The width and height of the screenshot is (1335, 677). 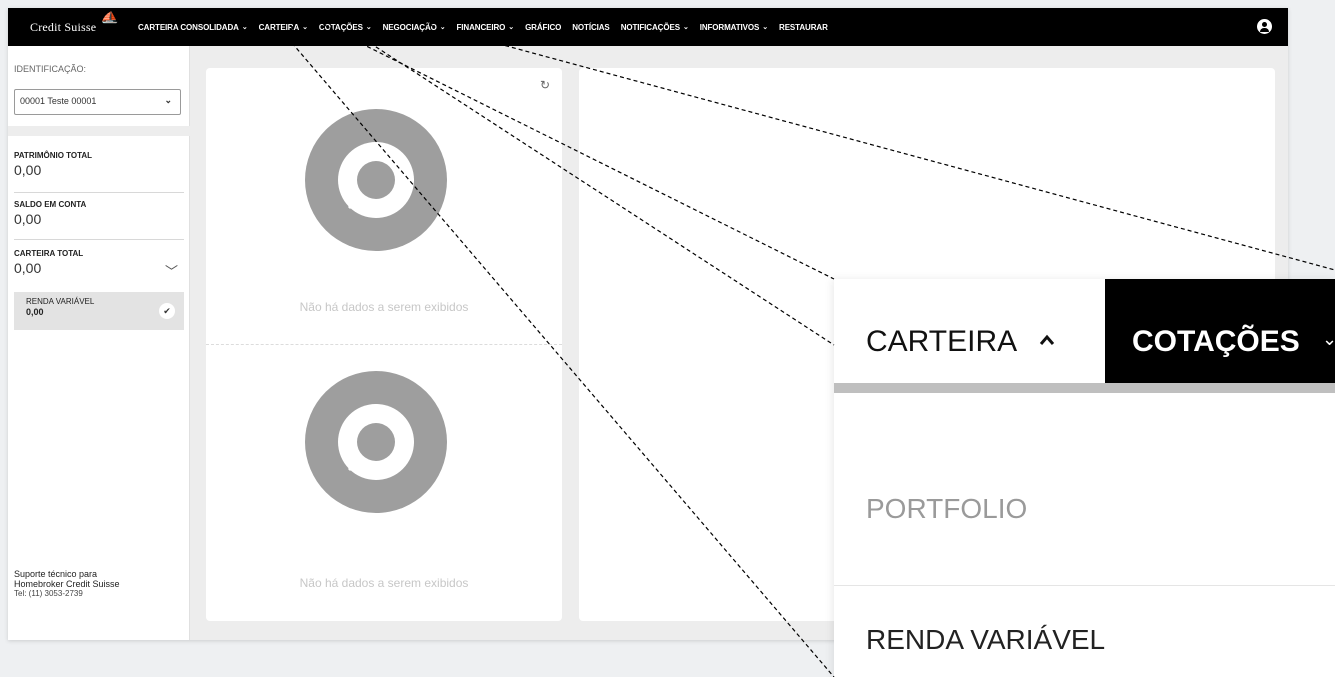 What do you see at coordinates (193, 27) in the screenshot?
I see `nav-carteira-consolidada: CARTEIRA CONSOLIDADA ⌄` at bounding box center [193, 27].